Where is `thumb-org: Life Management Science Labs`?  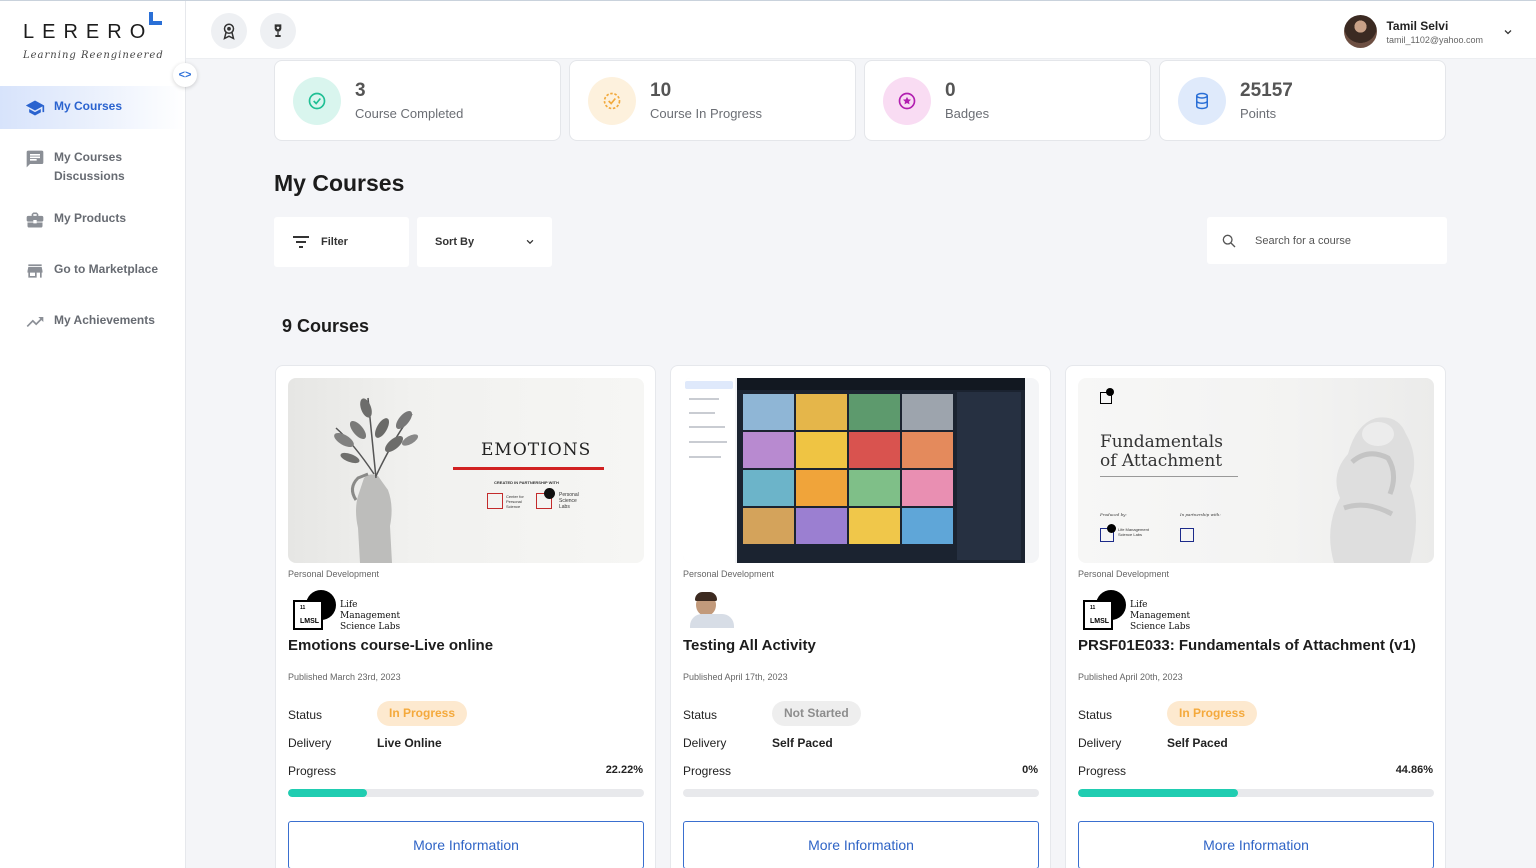
thumb-org: Life Management Science Labs is located at coordinates (1133, 532).